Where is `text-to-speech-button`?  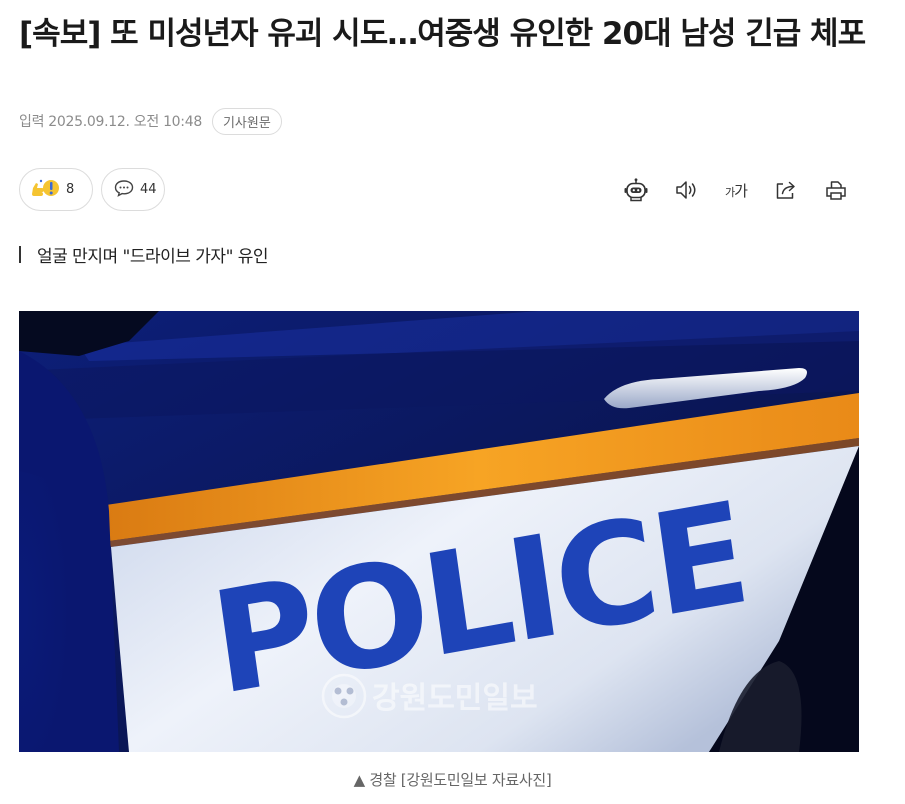
text-to-speech-button is located at coordinates (686, 190).